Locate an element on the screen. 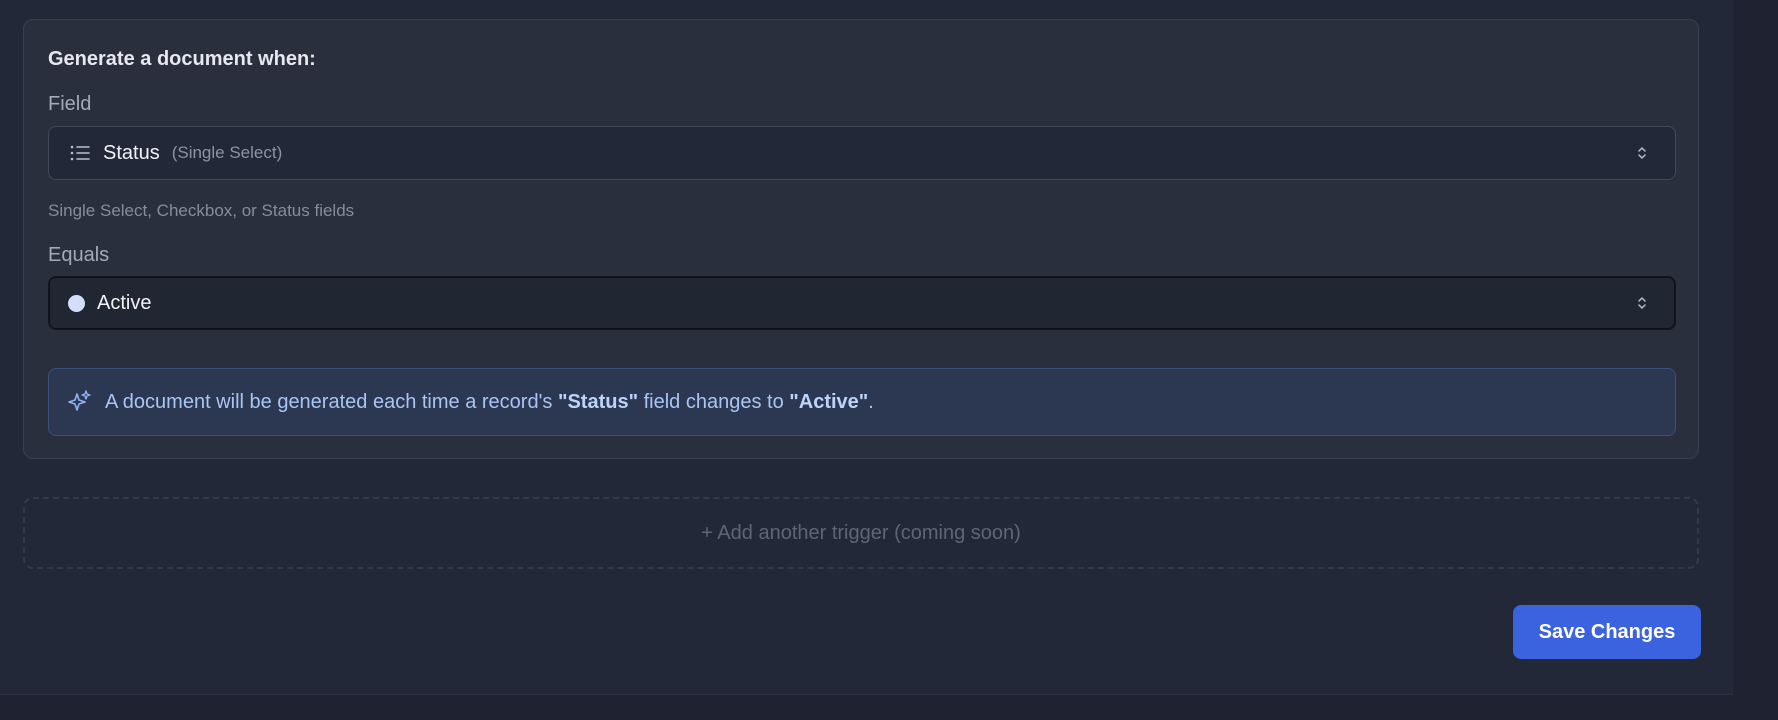 Image resolution: width=1778 pixels, height=720 pixels. equals-label: Equals is located at coordinates (79, 255).